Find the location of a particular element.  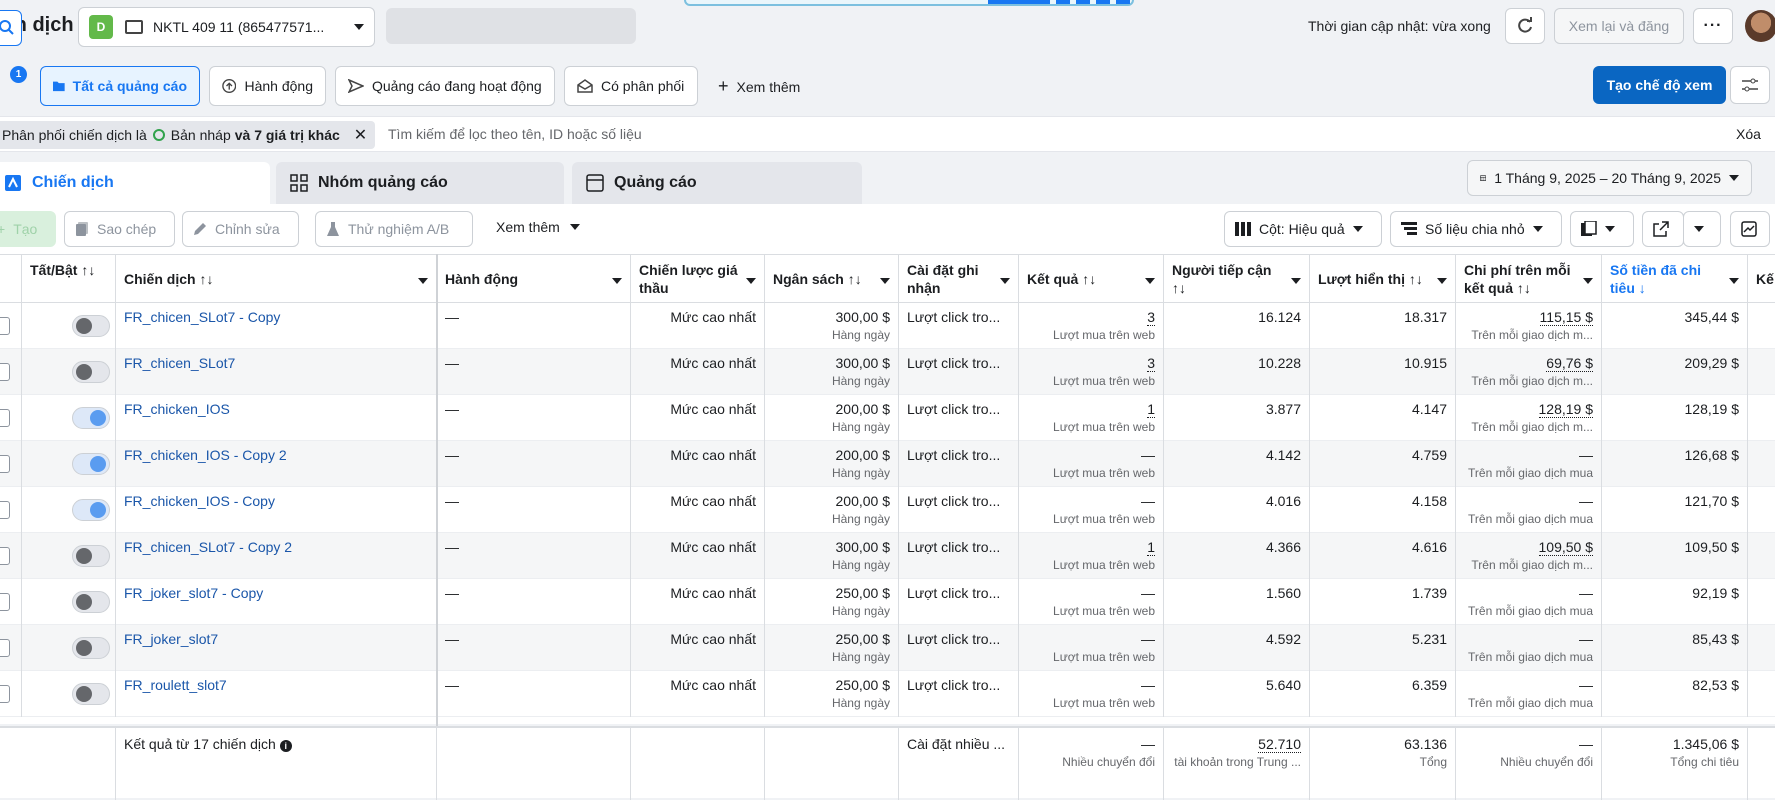

header-impressions: Lượt hiển thị ↑↓ is located at coordinates (1383, 279).